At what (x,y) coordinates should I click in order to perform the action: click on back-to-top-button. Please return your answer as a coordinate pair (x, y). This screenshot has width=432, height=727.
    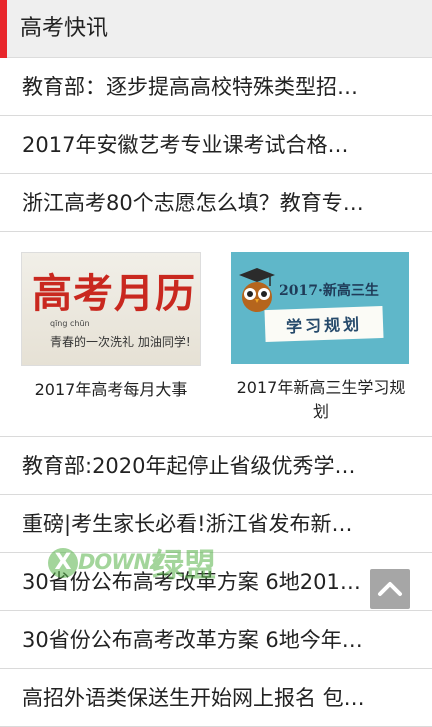
    Looking at the image, I should click on (390, 589).